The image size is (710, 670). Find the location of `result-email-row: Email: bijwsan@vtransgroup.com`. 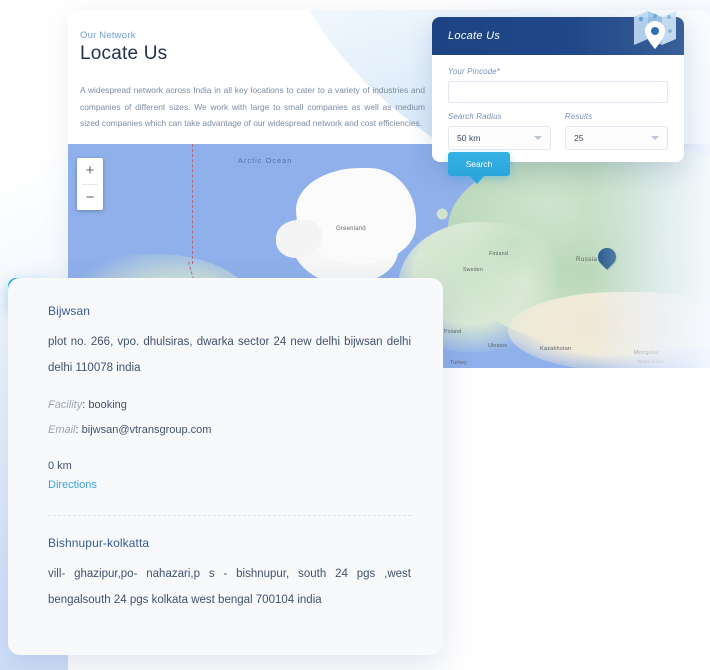

result-email-row: Email: bijwsan@vtransgroup.com is located at coordinates (229, 430).